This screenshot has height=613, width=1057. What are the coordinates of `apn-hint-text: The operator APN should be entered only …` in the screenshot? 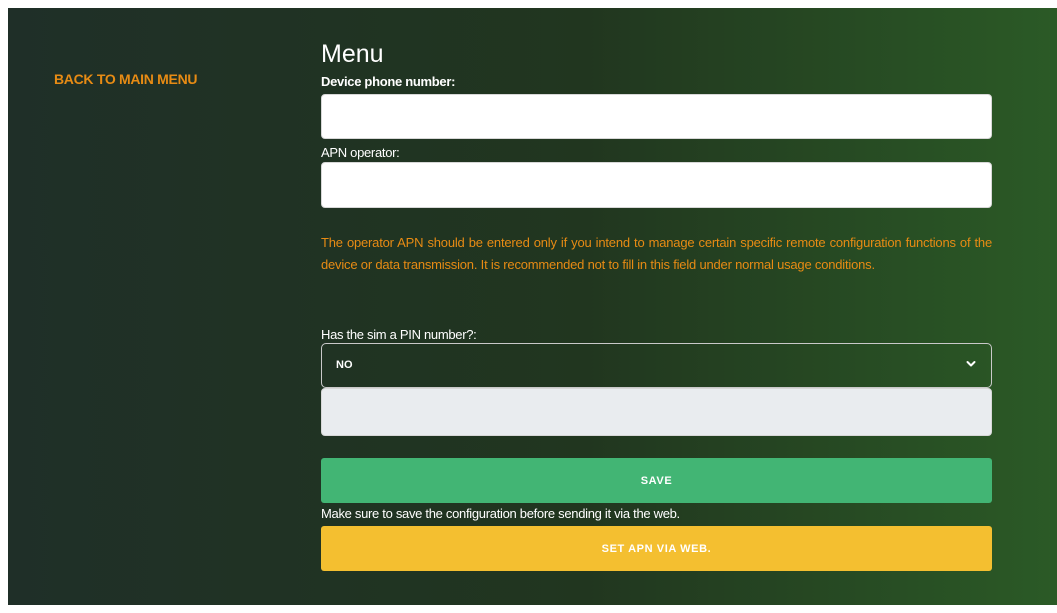 It's located at (656, 253).